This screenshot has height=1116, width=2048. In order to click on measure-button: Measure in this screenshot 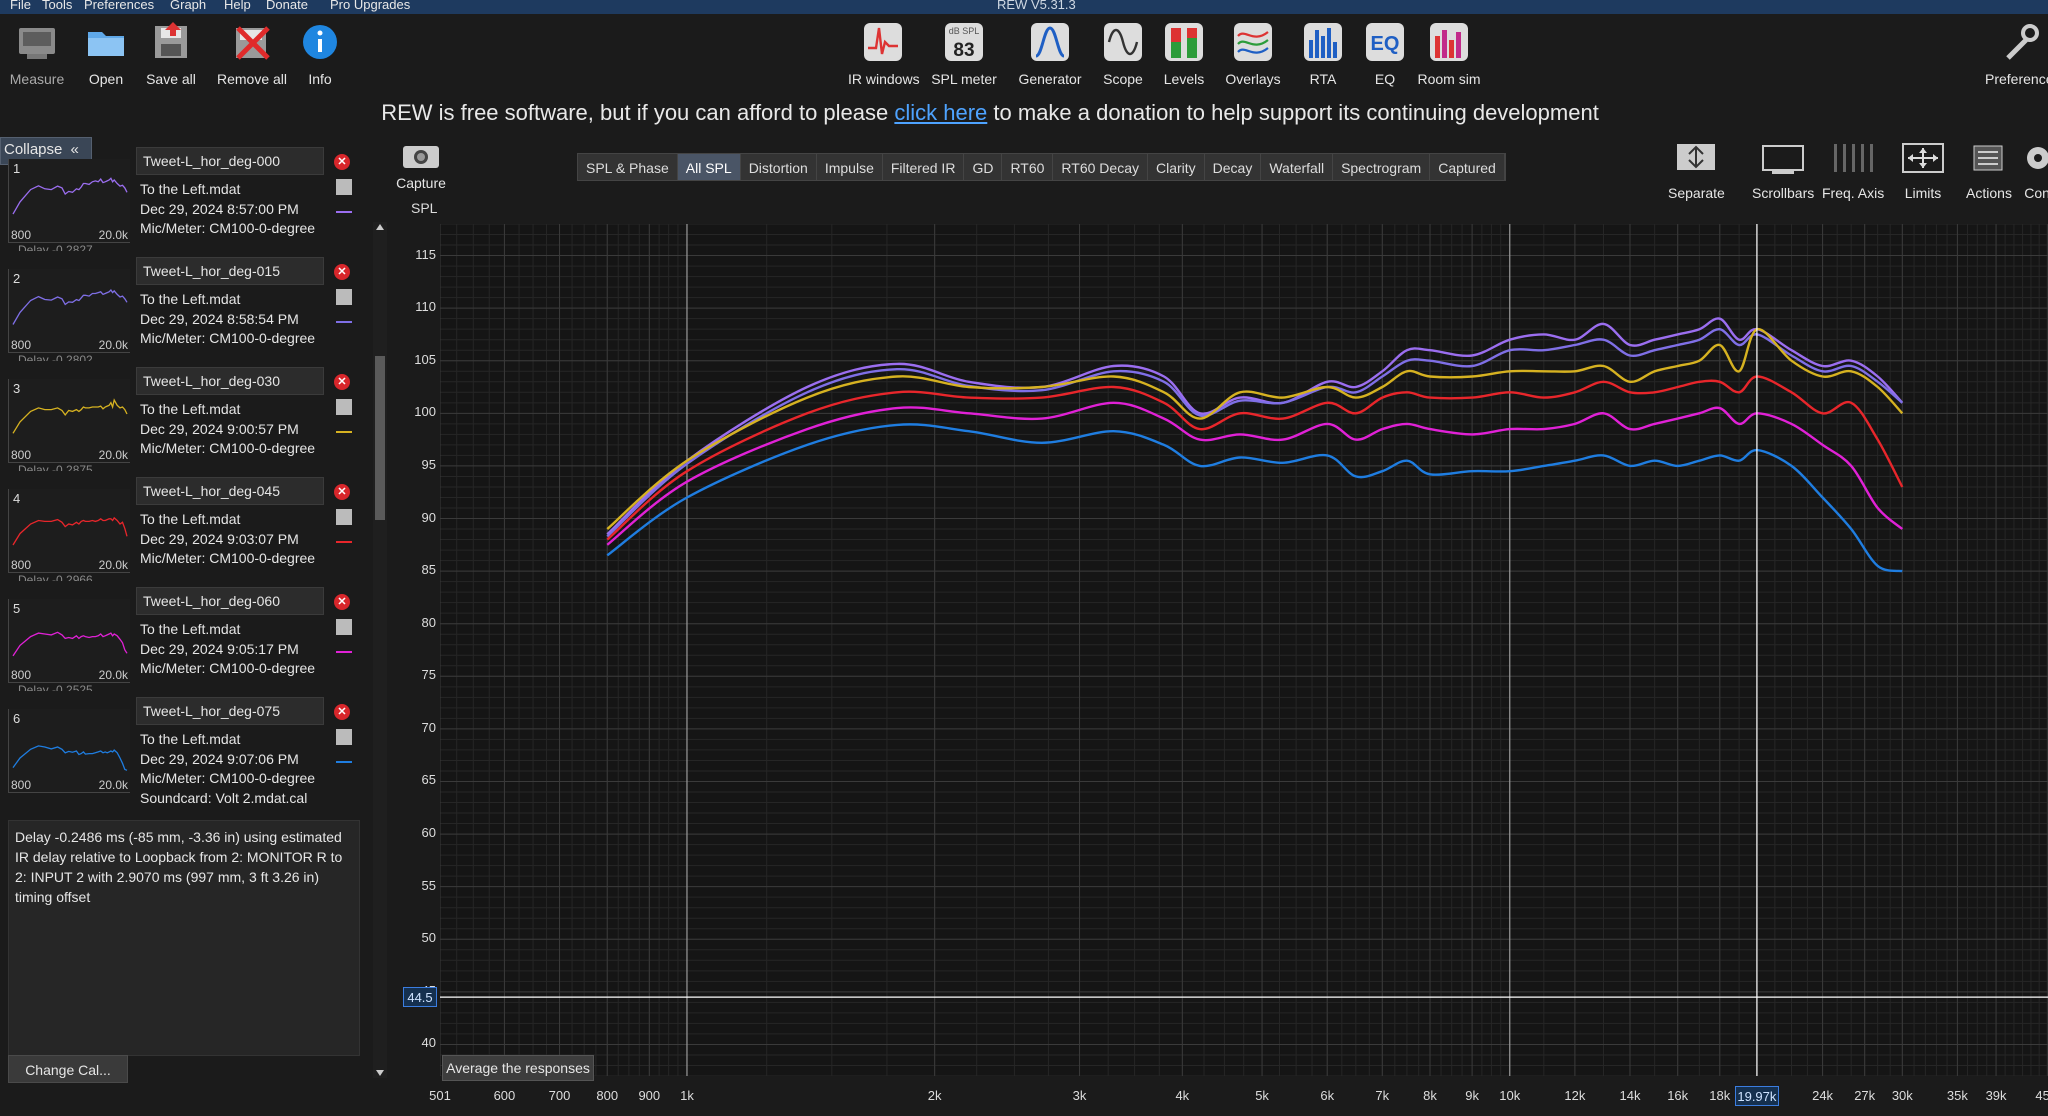, I will do `click(37, 53)`.